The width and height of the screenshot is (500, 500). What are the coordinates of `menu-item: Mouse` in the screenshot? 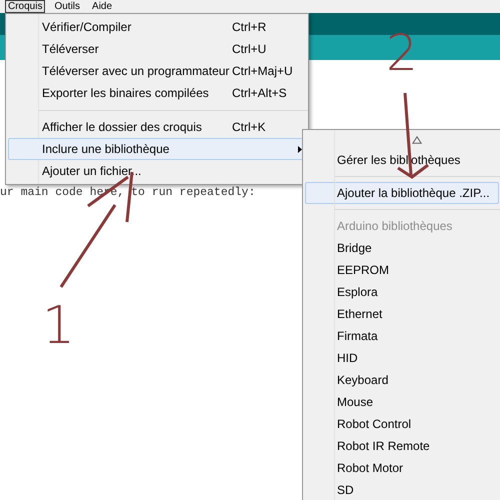 It's located at (402, 402).